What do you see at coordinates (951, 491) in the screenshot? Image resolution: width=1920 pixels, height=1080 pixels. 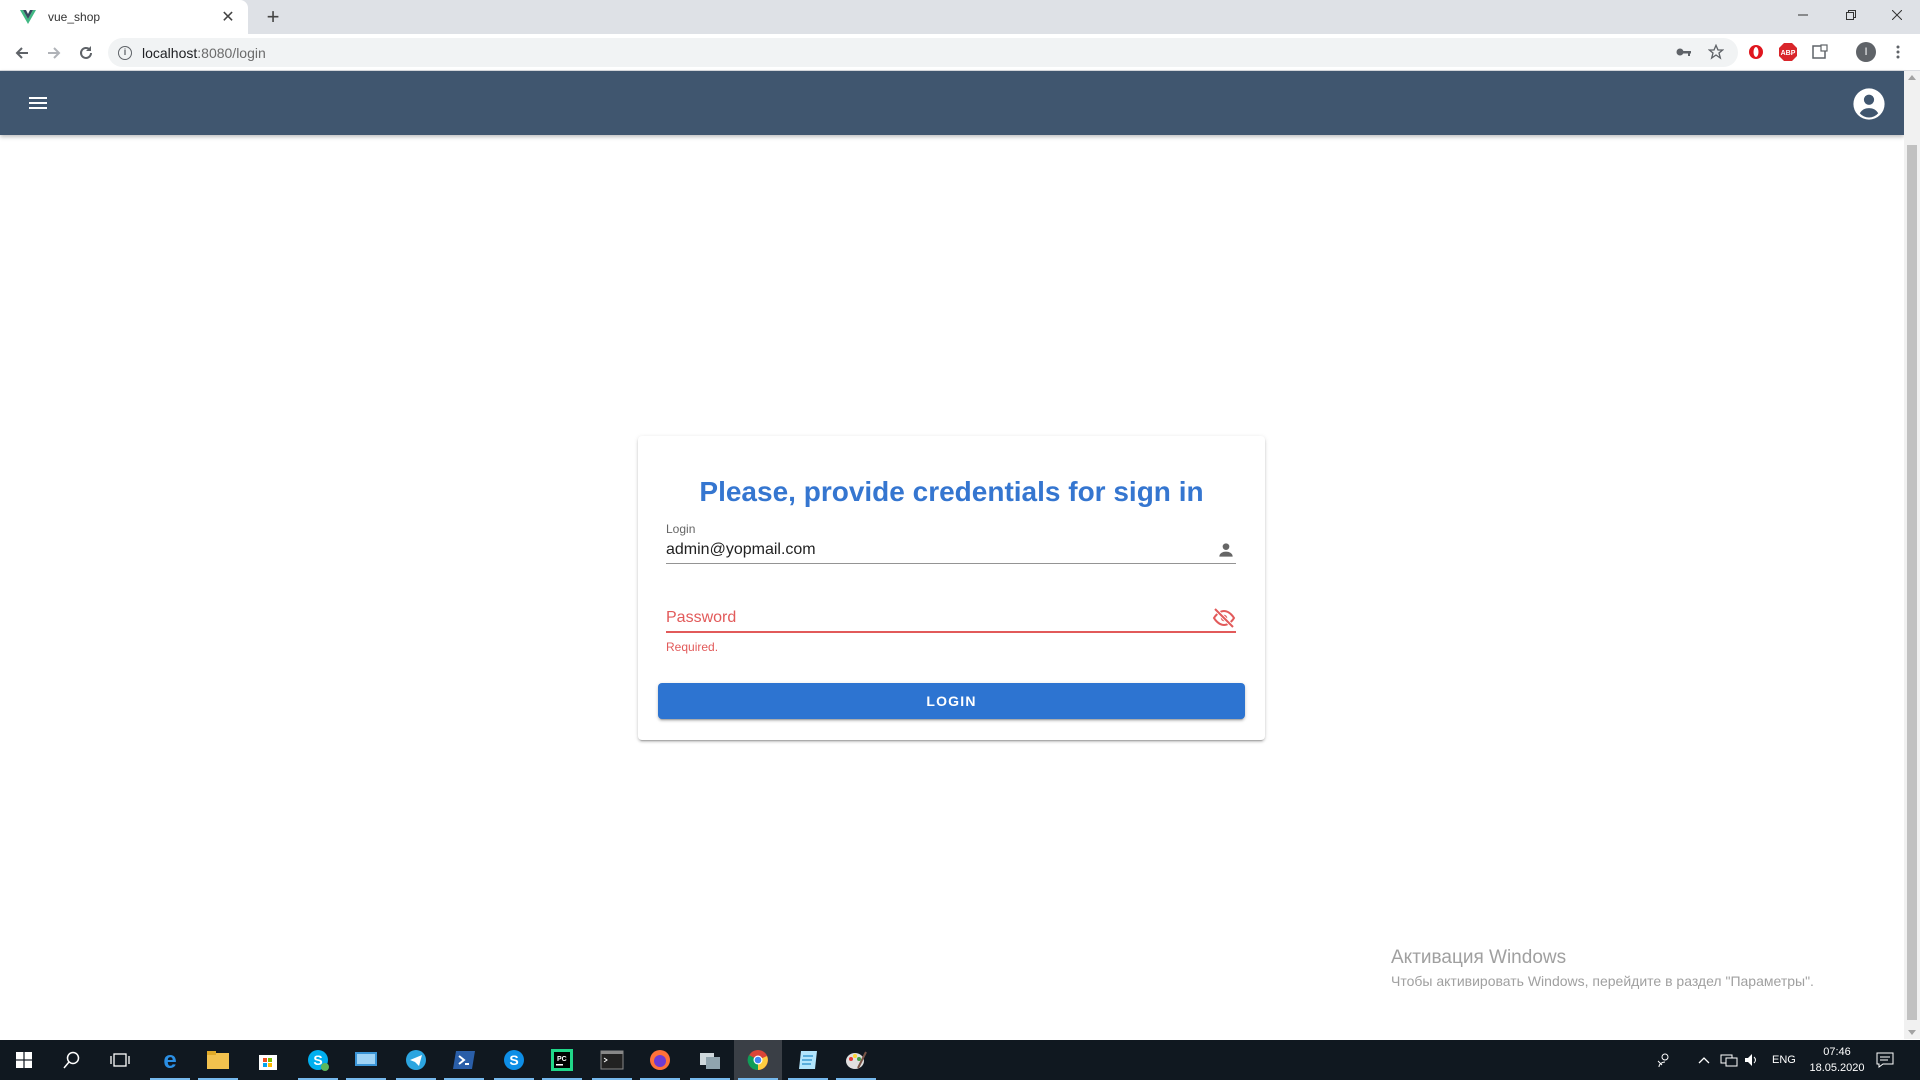 I see `card-title: Please, provide credentials for sign in` at bounding box center [951, 491].